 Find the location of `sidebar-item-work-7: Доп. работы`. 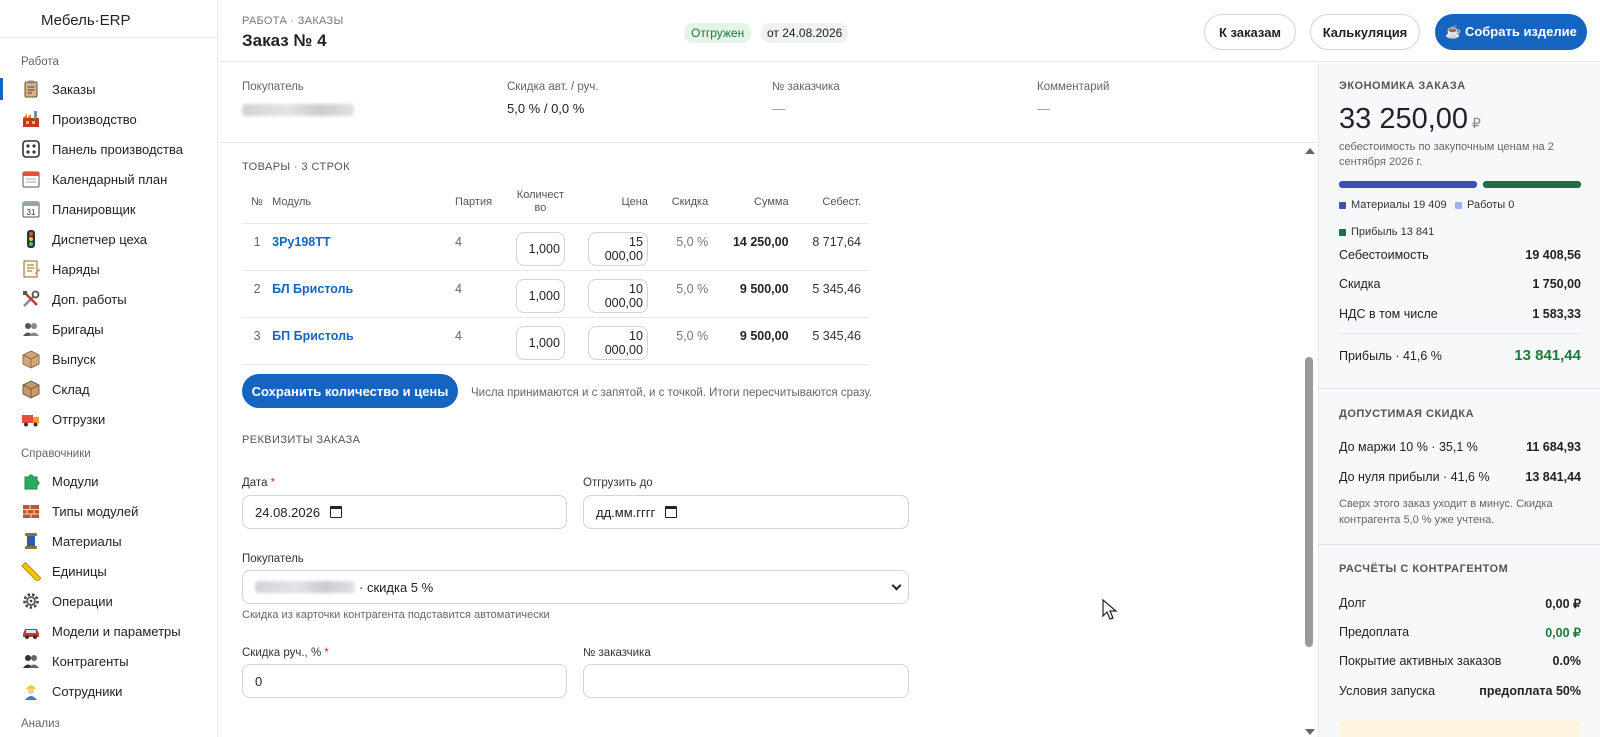

sidebar-item-work-7: Доп. работы is located at coordinates (108, 299).